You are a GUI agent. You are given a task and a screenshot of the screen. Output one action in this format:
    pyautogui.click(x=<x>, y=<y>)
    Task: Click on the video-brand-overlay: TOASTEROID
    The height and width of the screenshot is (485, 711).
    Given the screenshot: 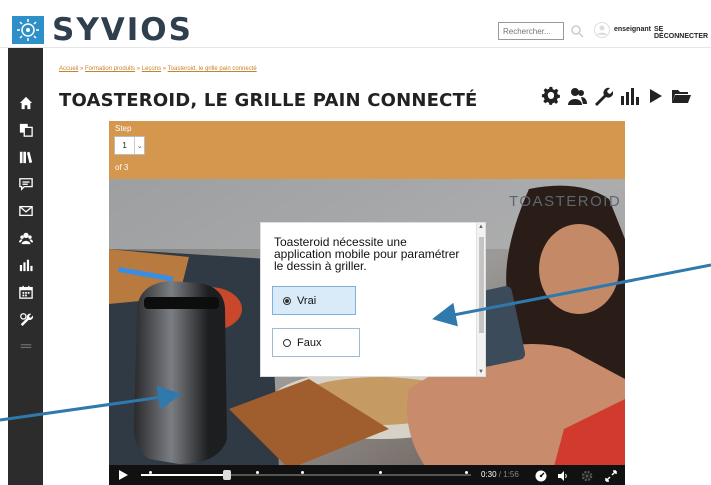 What is the action you would take?
    pyautogui.click(x=565, y=201)
    